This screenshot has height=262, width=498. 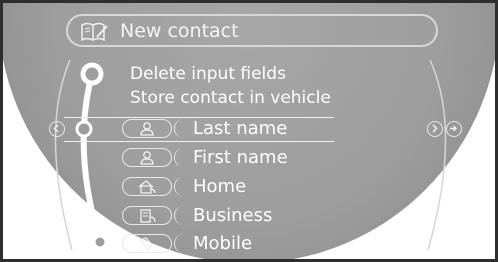 I want to click on field-label: Home, so click(x=220, y=186).